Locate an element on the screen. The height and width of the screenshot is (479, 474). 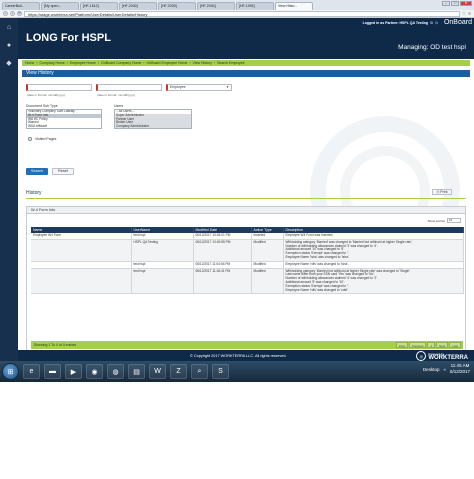
table-cell: HSPL QA Testing is located at coordinates (162, 250).